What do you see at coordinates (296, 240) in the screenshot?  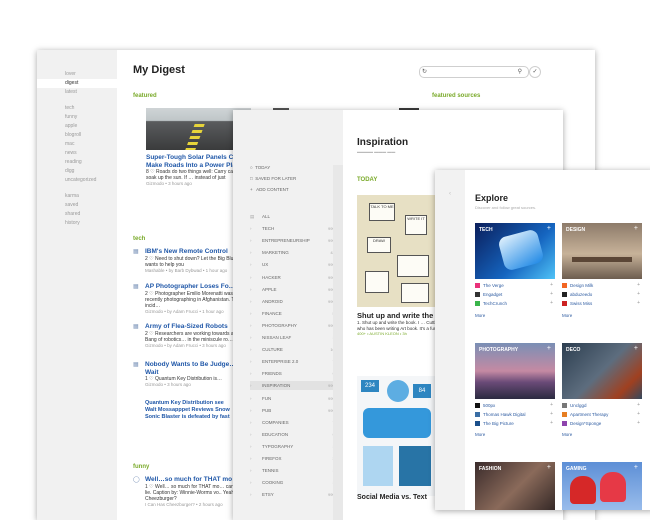 I see `nav-item-entrepreneurship: ›ENTREPRENEURSHIP999+` at bounding box center [296, 240].